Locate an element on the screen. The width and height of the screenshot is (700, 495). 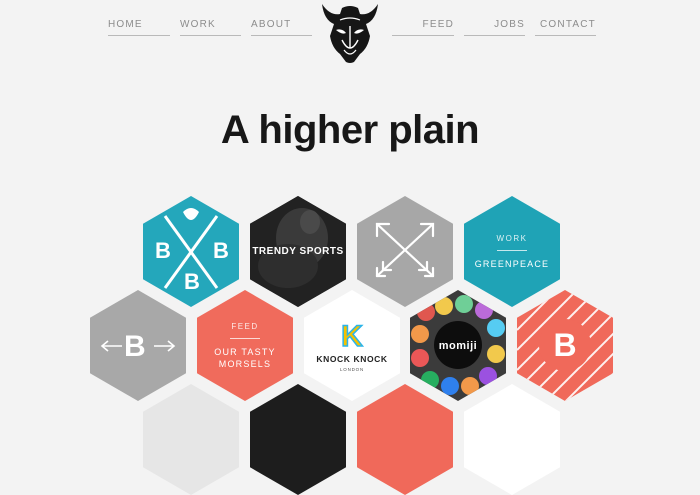
knock-knock-letter: K is located at coordinates (352, 336).